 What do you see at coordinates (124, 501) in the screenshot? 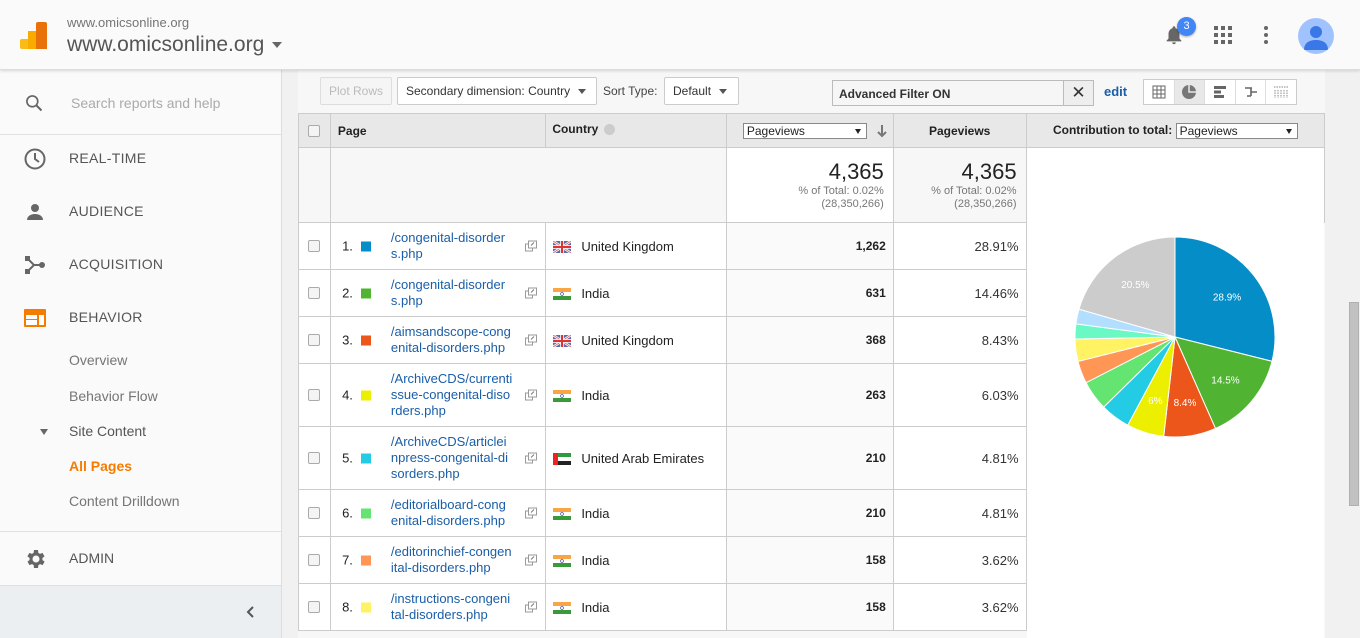
I see `sidebar-item-content-drilldown: Content Drilldown` at bounding box center [124, 501].